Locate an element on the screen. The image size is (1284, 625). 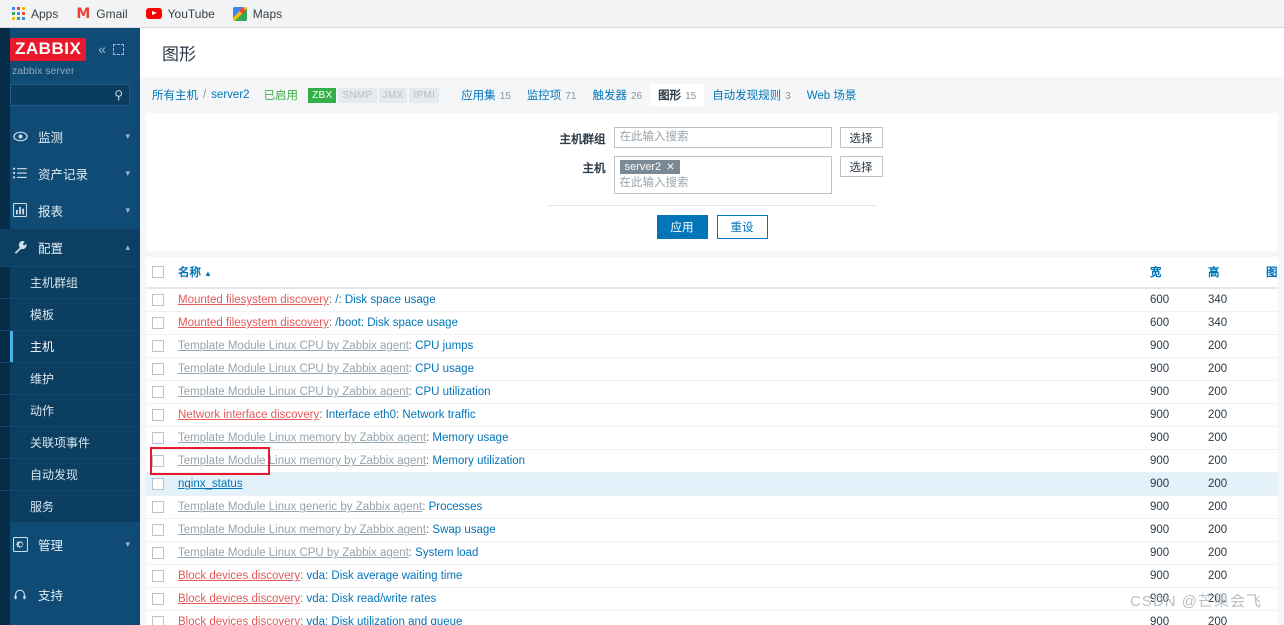
breadcrumb-all-hosts: 所有主机 is located at coordinates (175, 95).